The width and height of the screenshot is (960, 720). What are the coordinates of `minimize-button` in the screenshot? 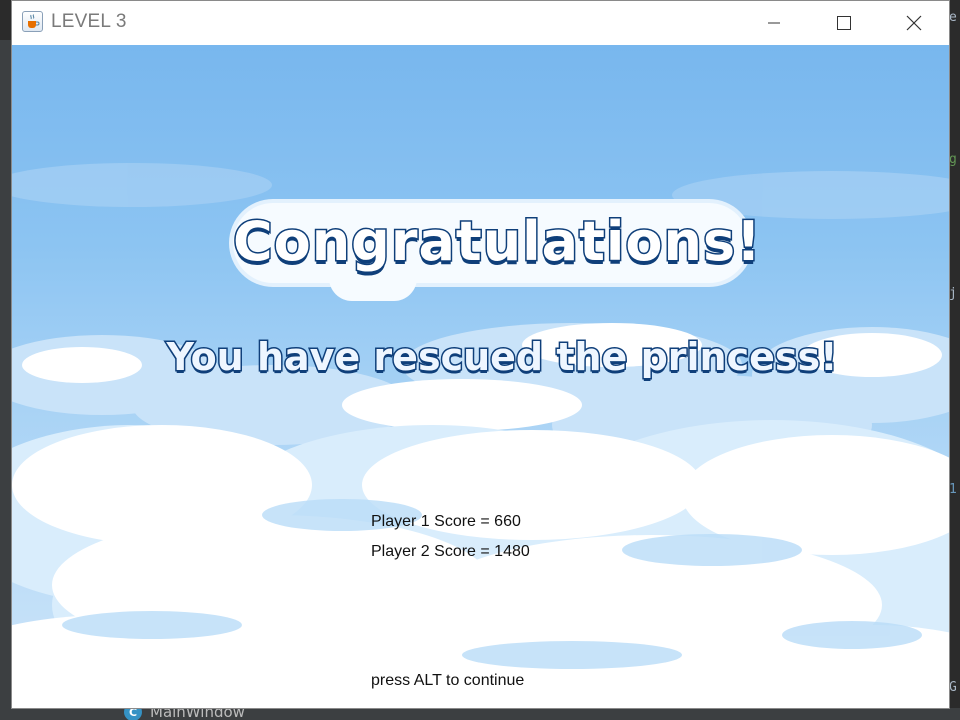 It's located at (774, 23).